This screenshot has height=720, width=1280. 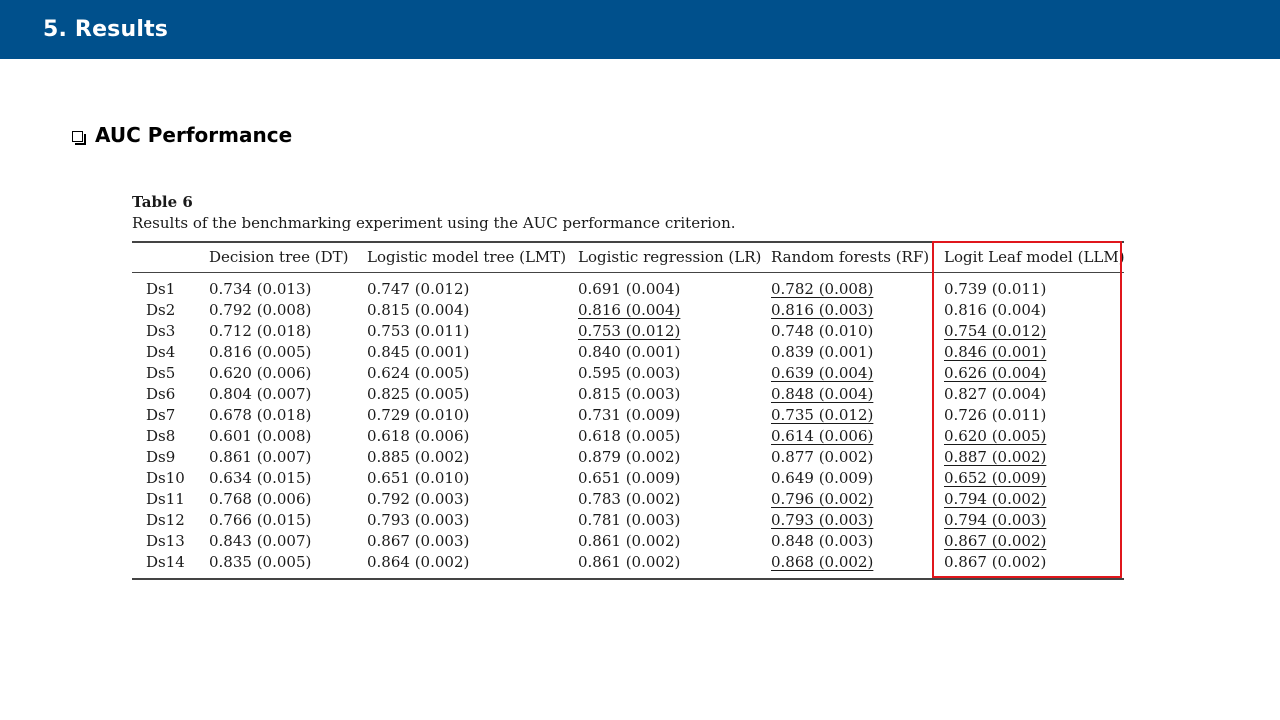 What do you see at coordinates (260, 394) in the screenshot?
I see `table-cell: 0.804 (0.007)` at bounding box center [260, 394].